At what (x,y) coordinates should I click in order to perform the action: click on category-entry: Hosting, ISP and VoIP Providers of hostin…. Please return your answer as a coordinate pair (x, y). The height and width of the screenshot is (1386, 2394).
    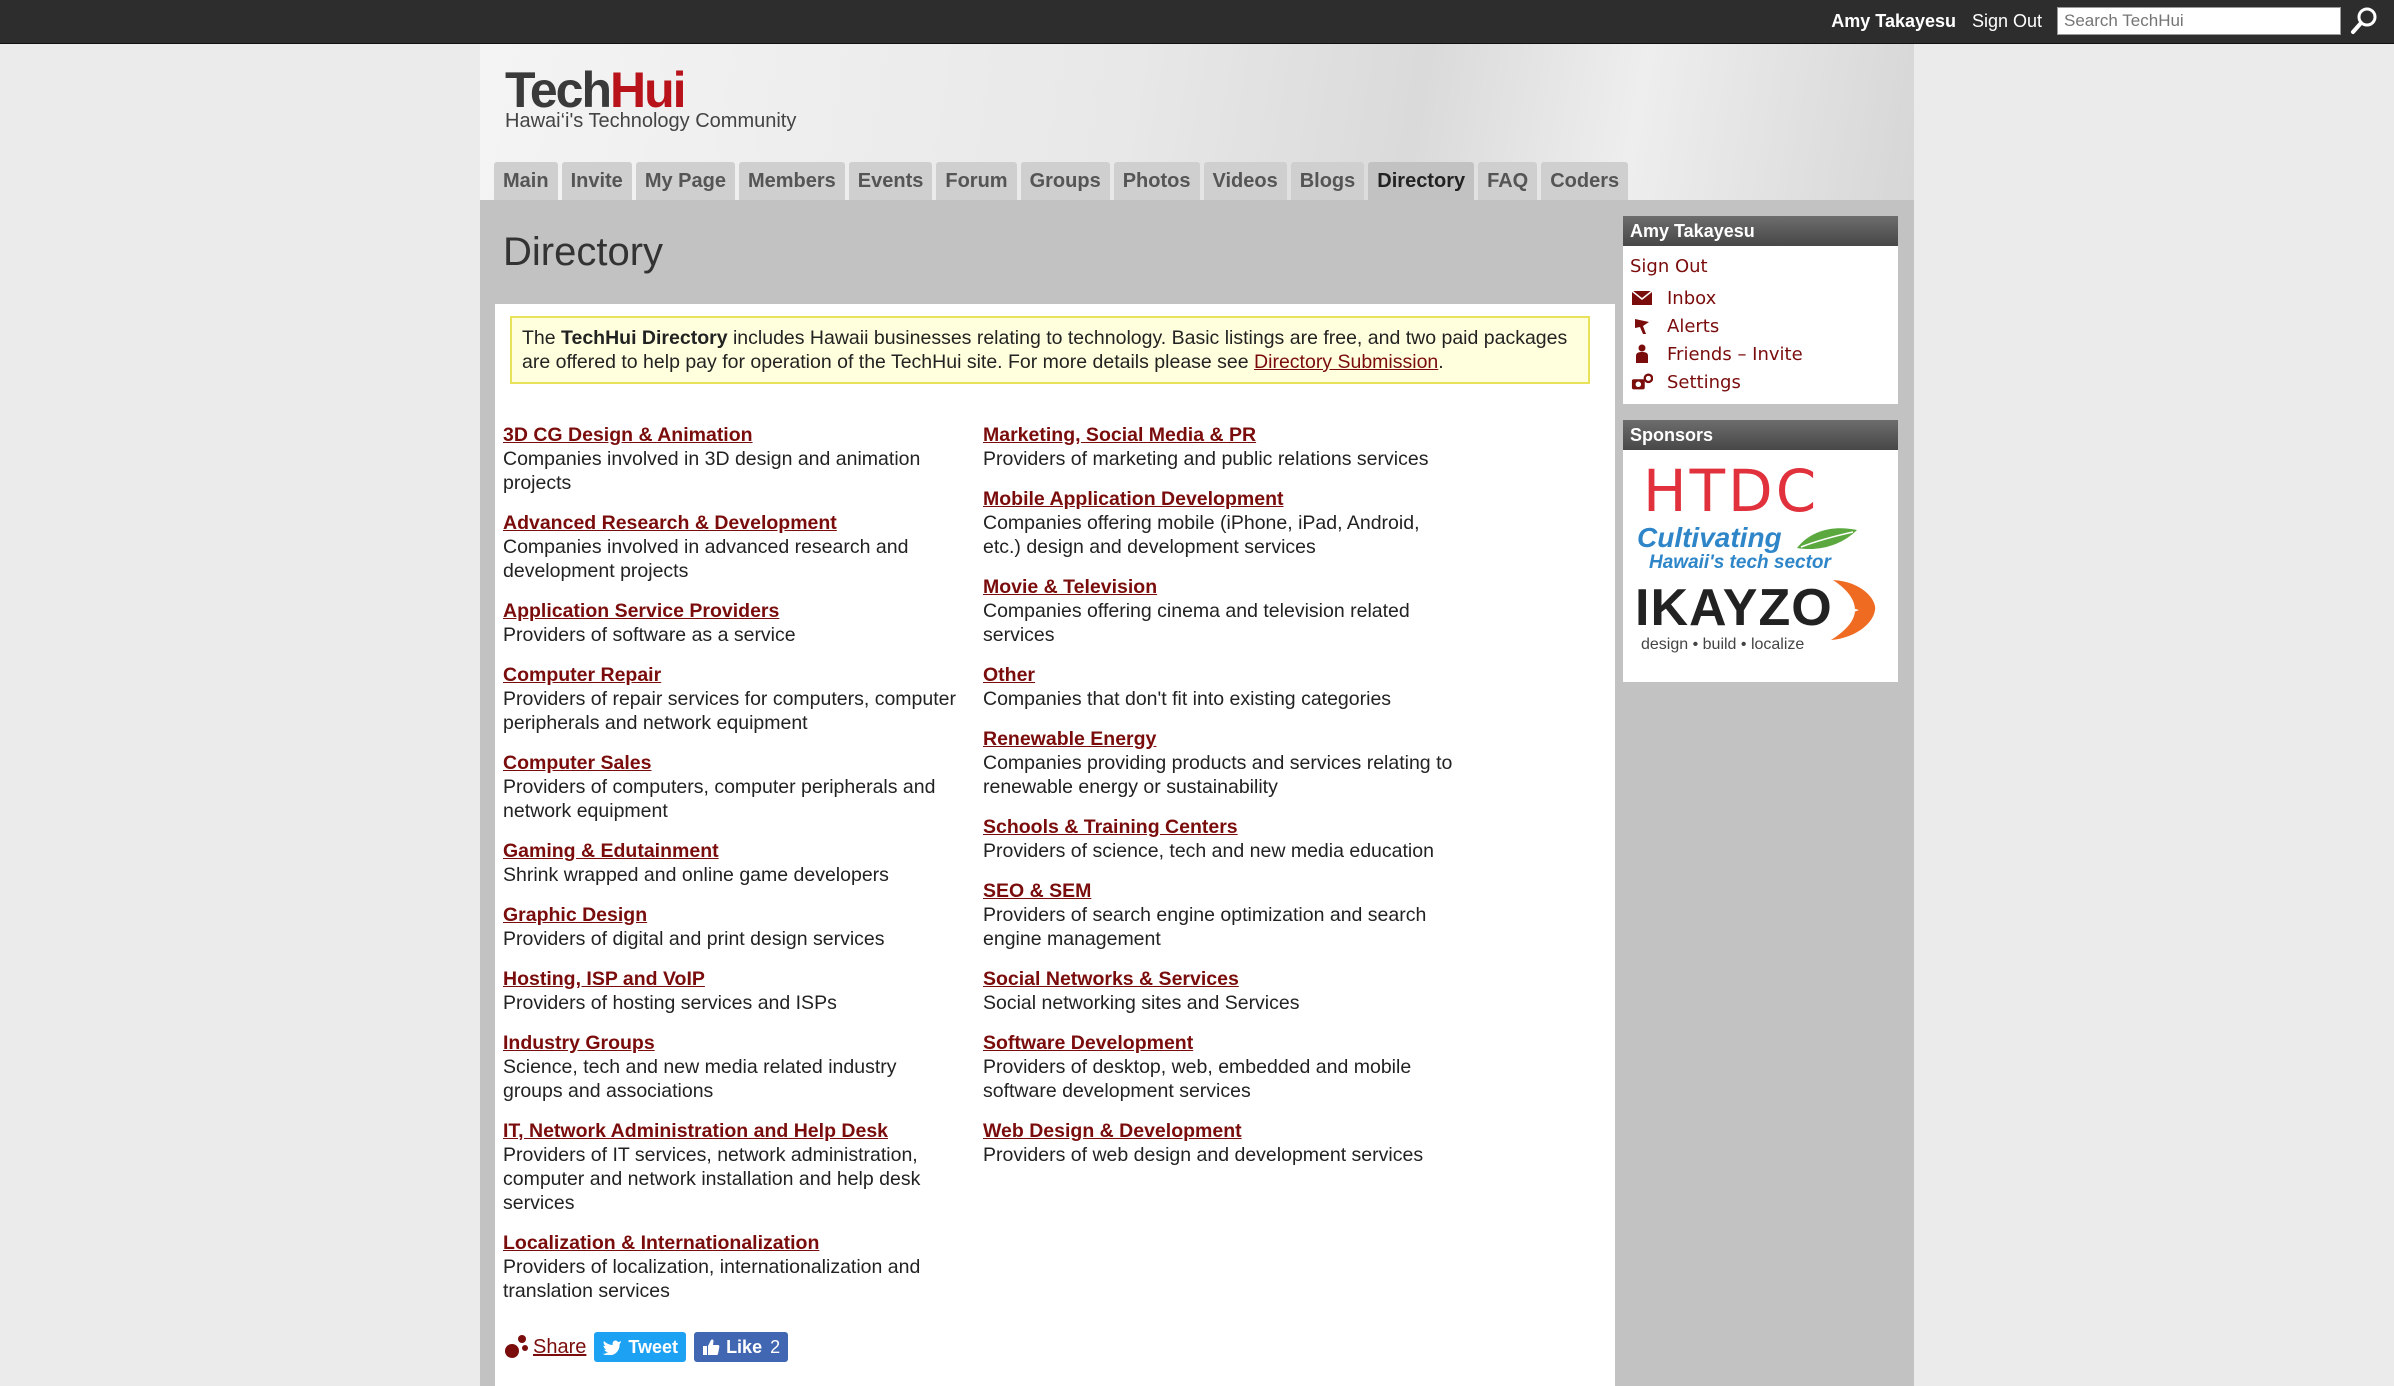
    Looking at the image, I should click on (730, 991).